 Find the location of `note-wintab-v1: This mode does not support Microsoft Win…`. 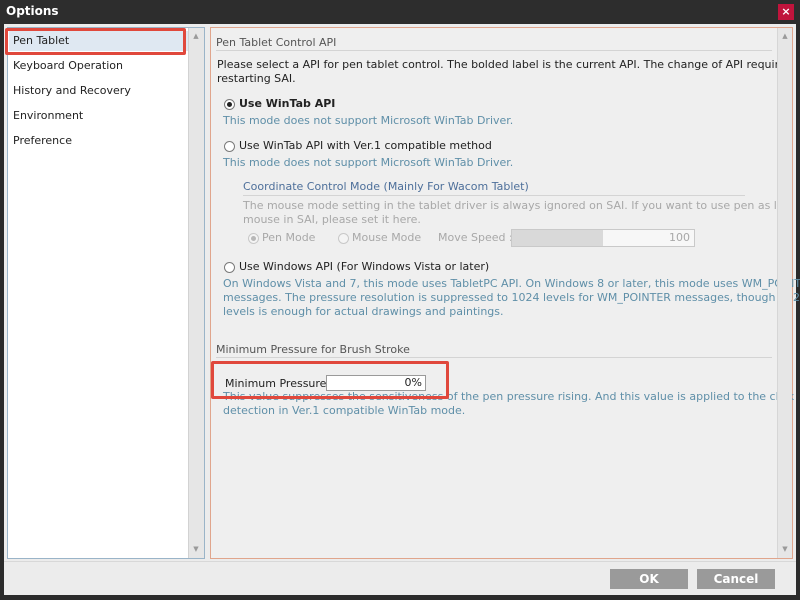

note-wintab-v1: This mode does not support Microsoft Win… is located at coordinates (368, 162).